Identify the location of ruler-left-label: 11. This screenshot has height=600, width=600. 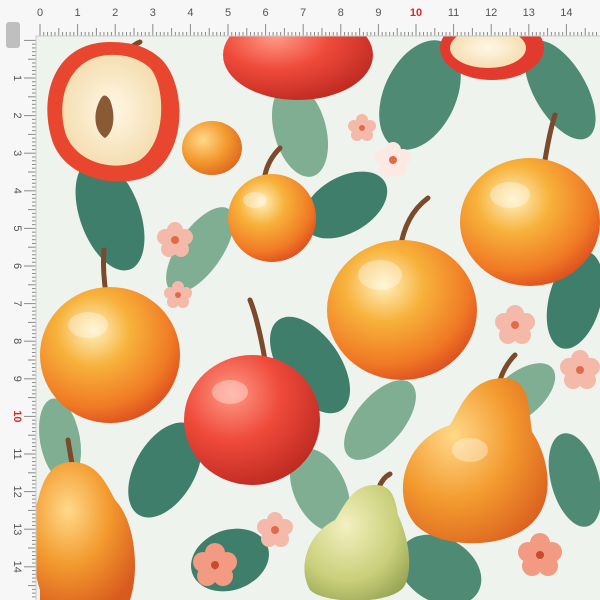
(17, 453).